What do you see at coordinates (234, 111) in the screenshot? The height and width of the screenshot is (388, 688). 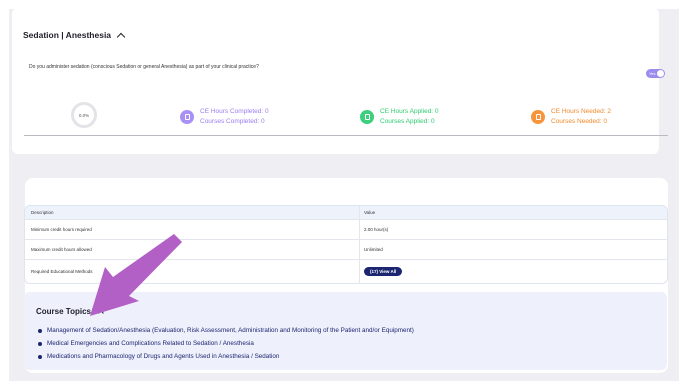 I see `ce-hours-completed: CE Hours Completed: 0` at bounding box center [234, 111].